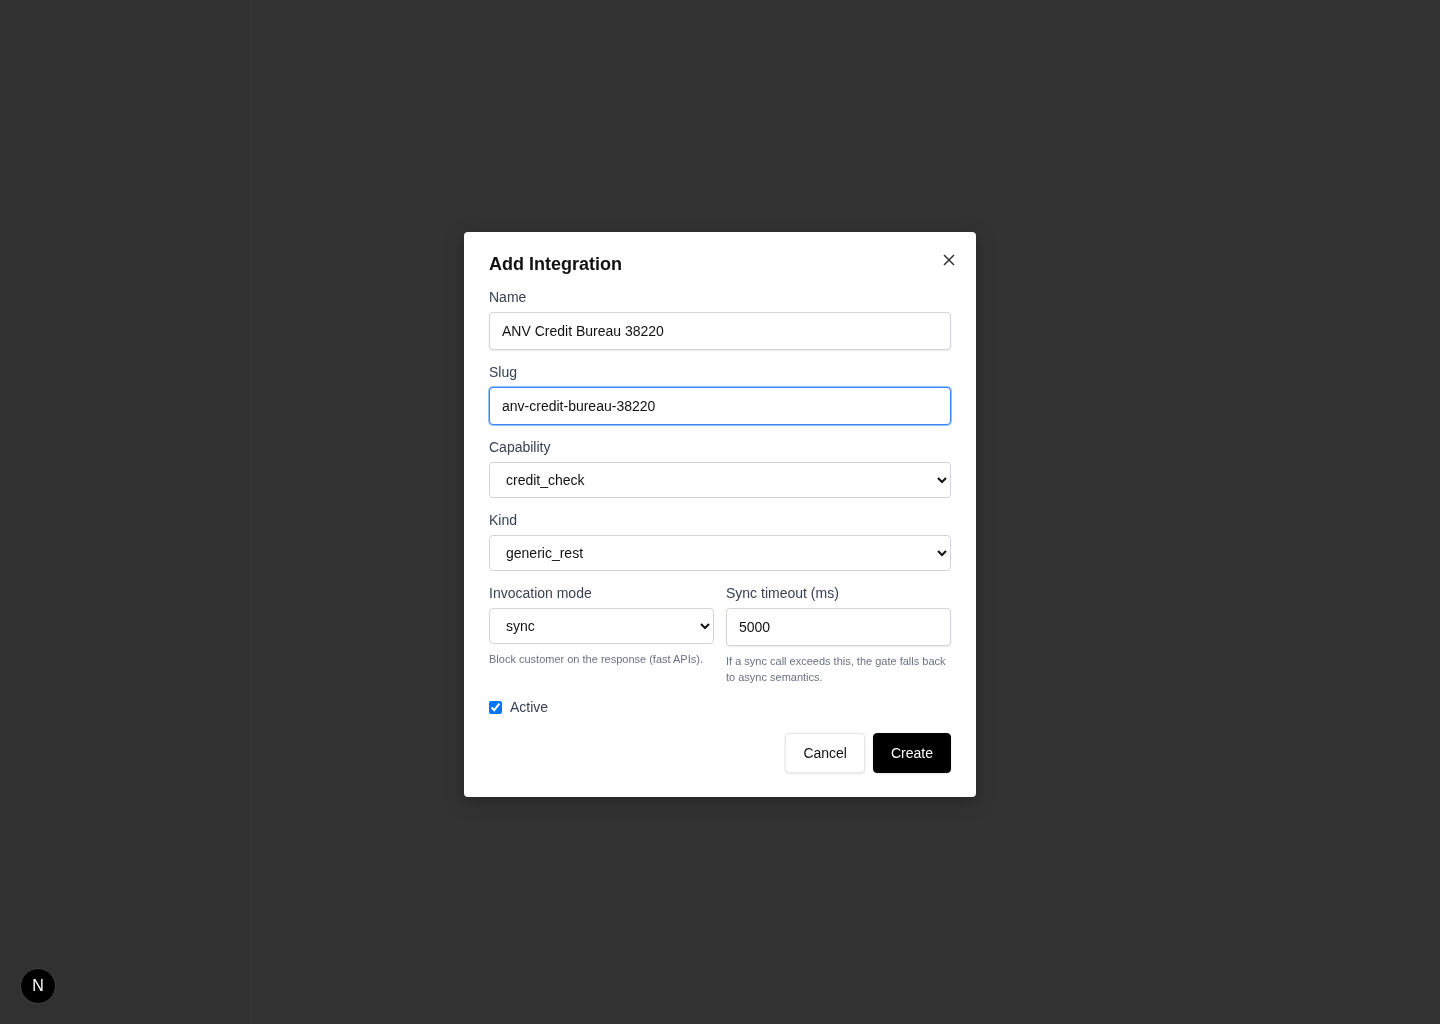 The height and width of the screenshot is (1024, 1440). Describe the element at coordinates (596, 659) in the screenshot. I see `help-text: Block customer on the response (fast APIs).` at that location.